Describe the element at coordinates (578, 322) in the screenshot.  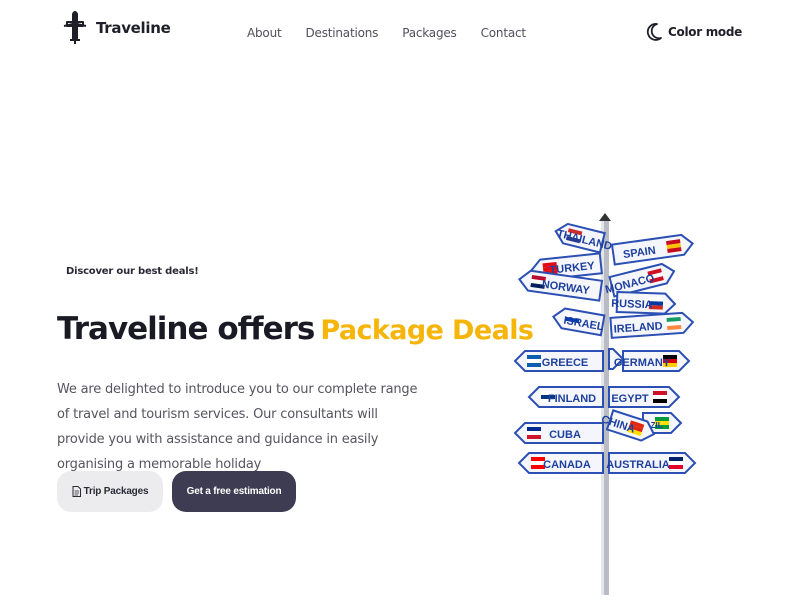
I see `signpost-sign: ISRAEL` at that location.